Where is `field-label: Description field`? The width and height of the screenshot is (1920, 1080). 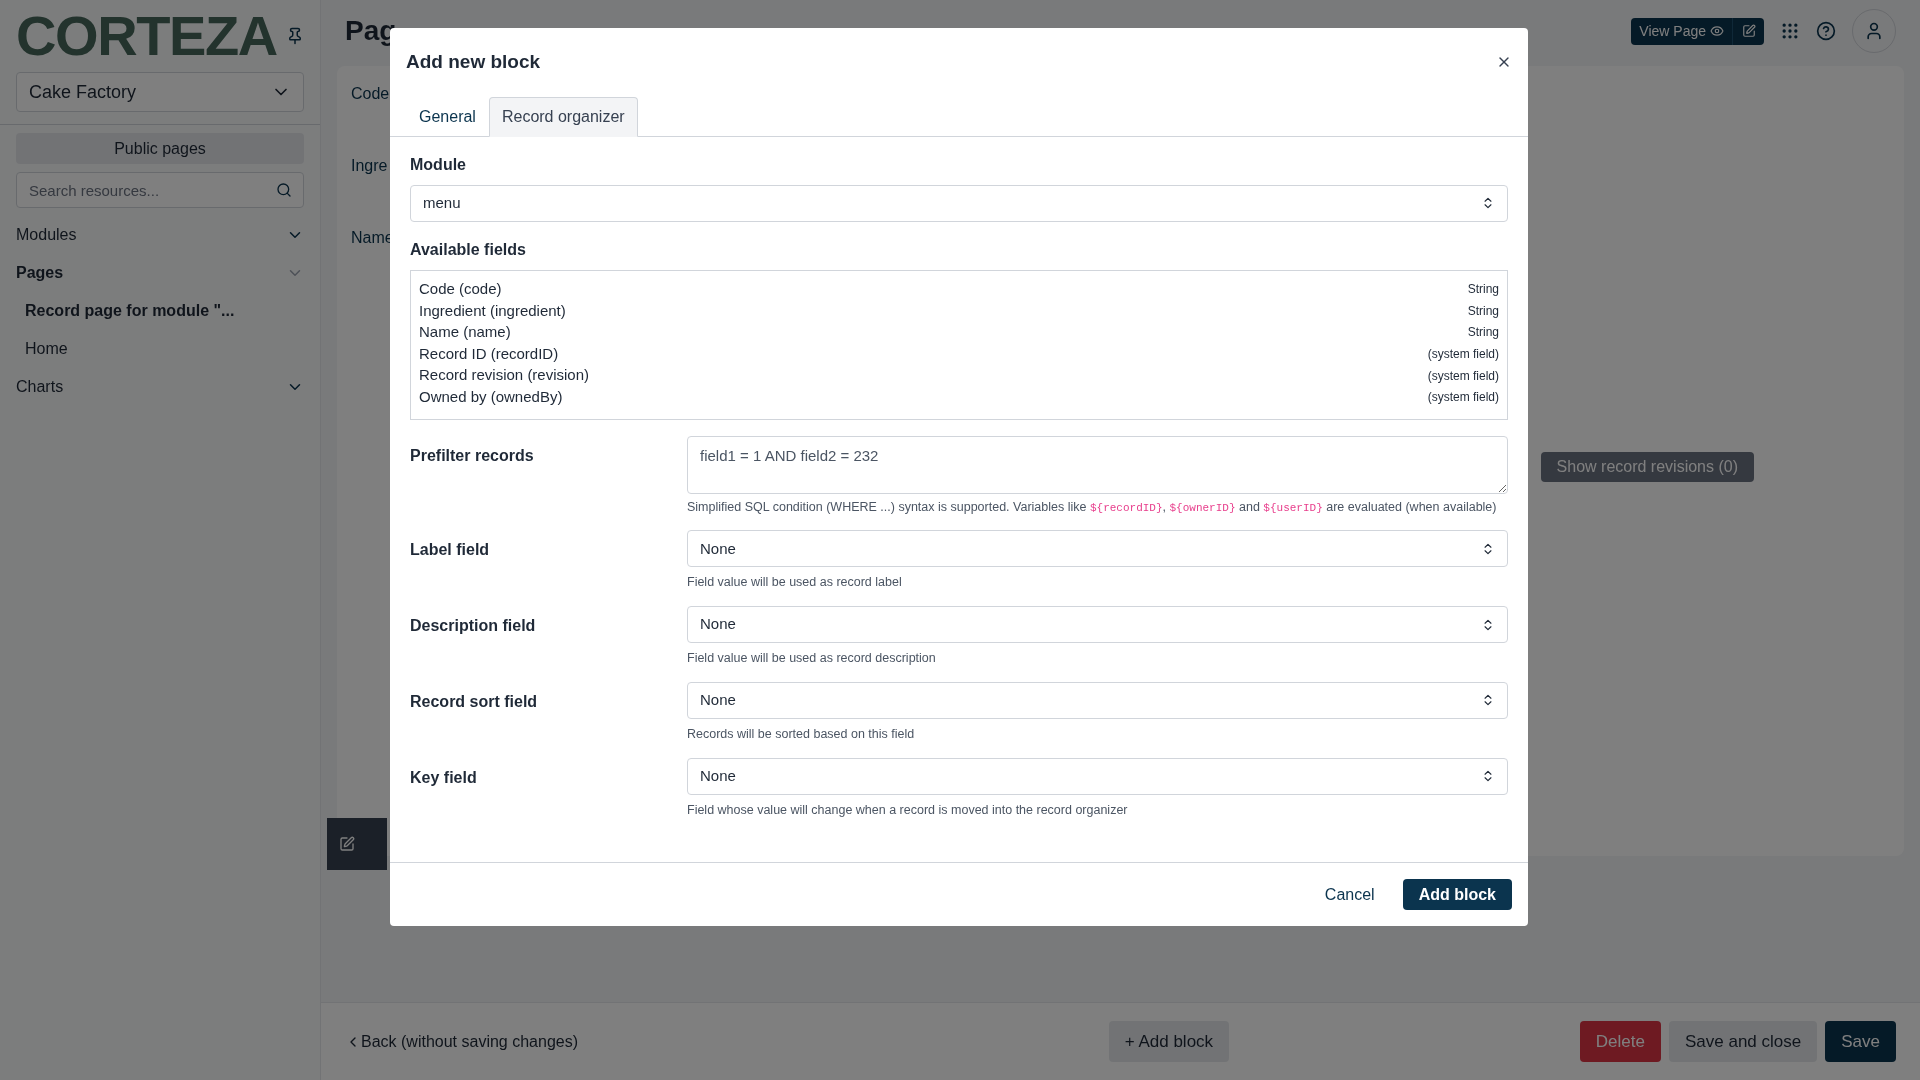
field-label: Description field is located at coordinates (473, 626).